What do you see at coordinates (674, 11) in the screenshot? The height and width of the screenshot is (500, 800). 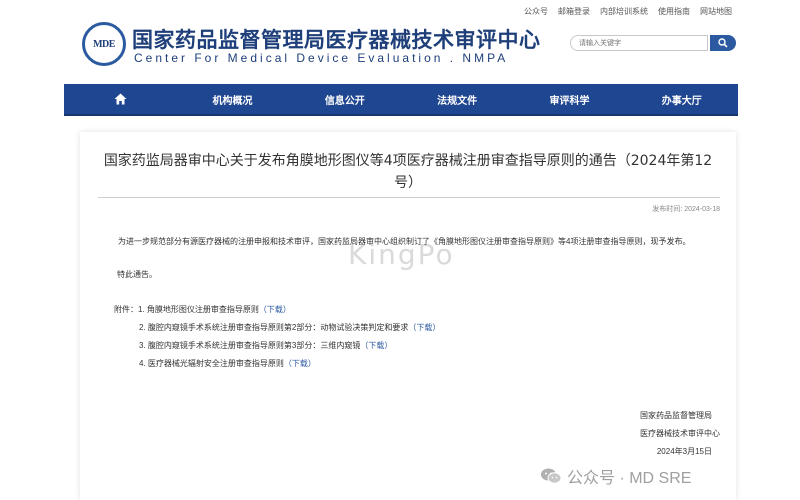 I see `link-user-guide: 使用指南` at bounding box center [674, 11].